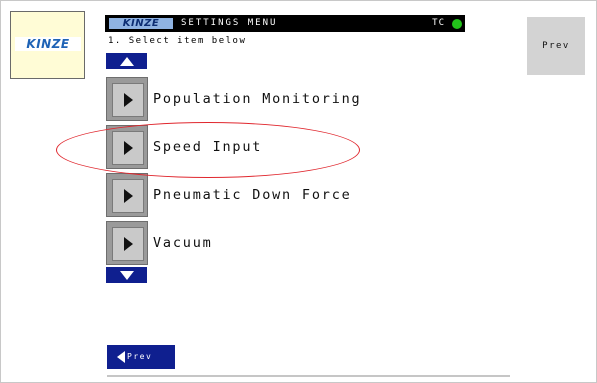 This screenshot has height=383, width=597. Describe the element at coordinates (252, 195) in the screenshot. I see `menu-item-label: Pneumatic Down Force` at that location.